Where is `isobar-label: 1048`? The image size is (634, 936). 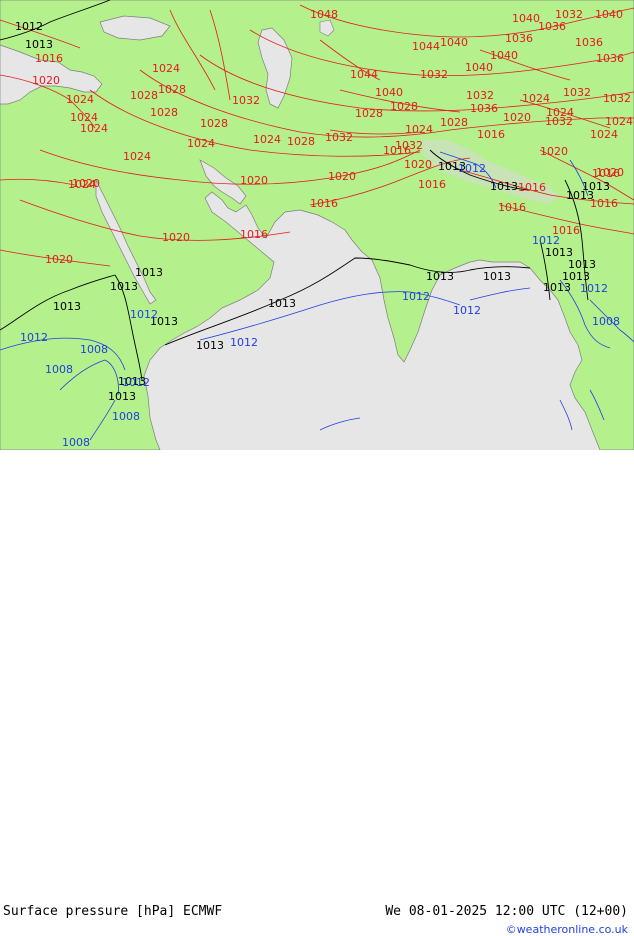 isobar-label: 1048 is located at coordinates (324, 14).